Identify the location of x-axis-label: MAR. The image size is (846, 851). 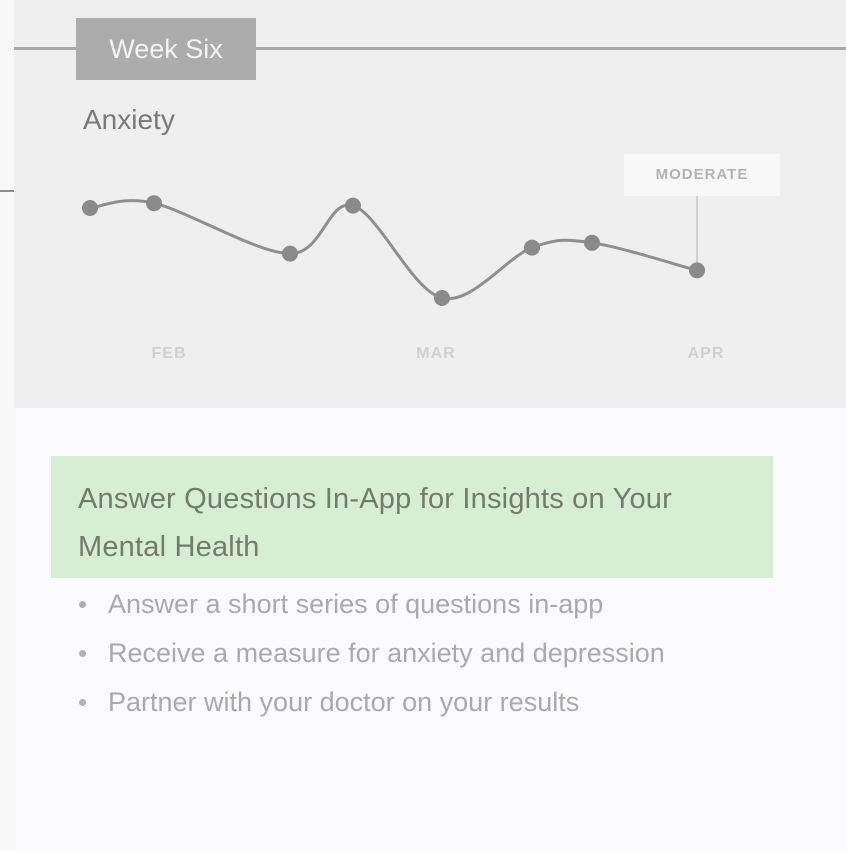
(435, 353).